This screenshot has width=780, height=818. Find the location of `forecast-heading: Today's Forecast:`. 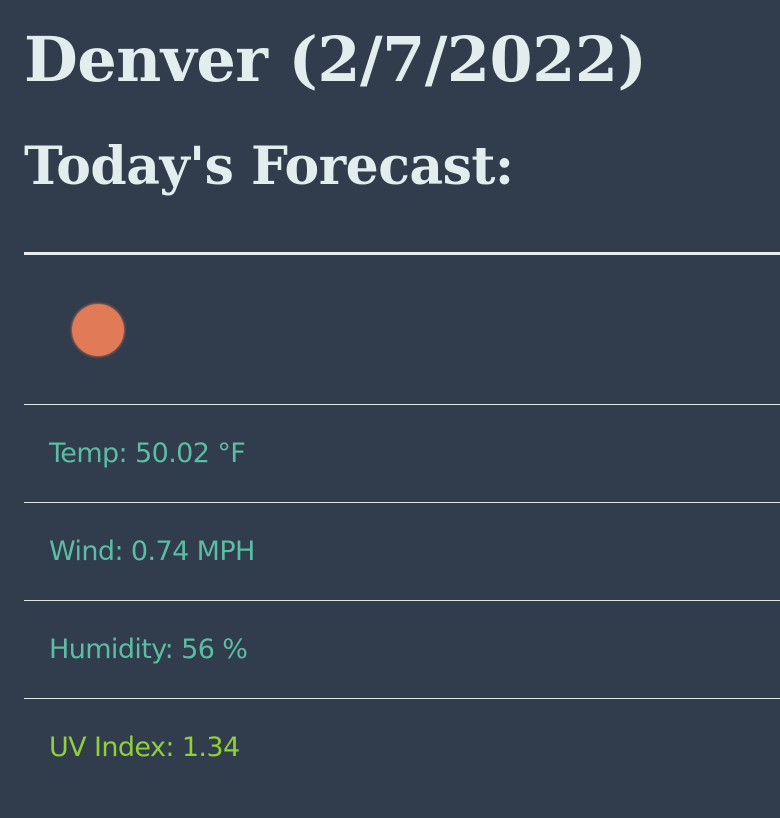

forecast-heading: Today's Forecast: is located at coordinates (269, 166).